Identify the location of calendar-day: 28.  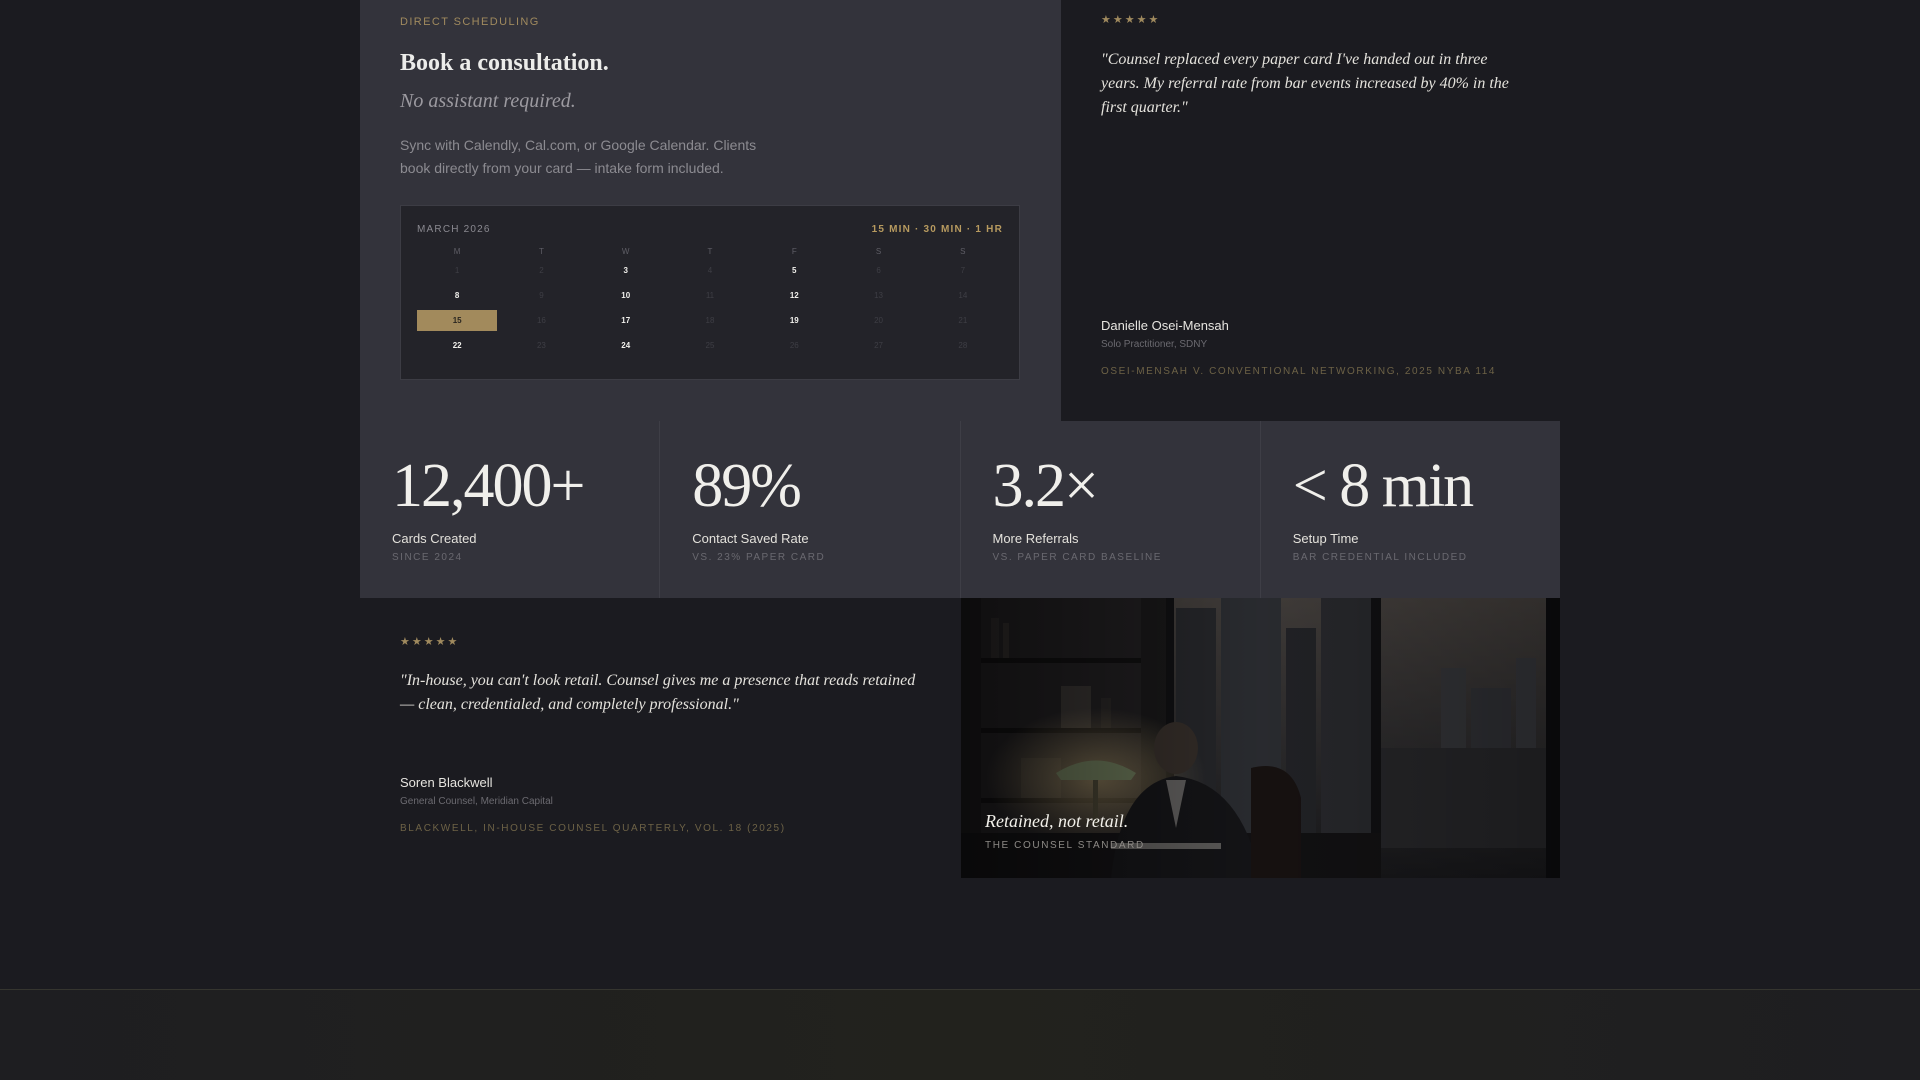
(963, 345).